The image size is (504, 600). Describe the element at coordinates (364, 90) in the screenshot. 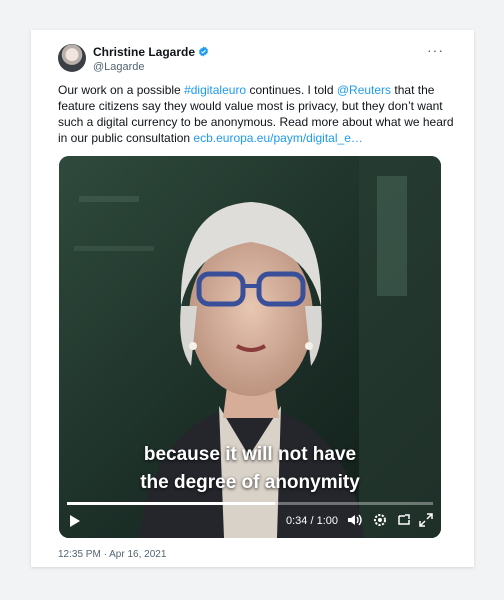

I see `mention-link: @Reuters` at that location.